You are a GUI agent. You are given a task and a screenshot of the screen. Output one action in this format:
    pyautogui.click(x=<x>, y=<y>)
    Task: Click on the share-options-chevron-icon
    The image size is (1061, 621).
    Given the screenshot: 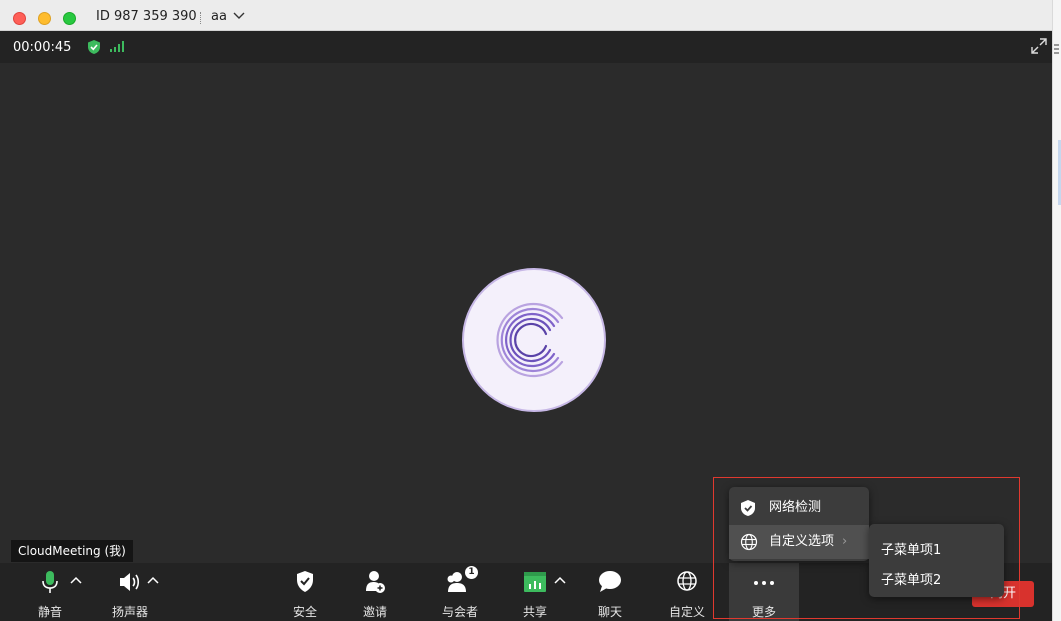 What is the action you would take?
    pyautogui.click(x=560, y=580)
    